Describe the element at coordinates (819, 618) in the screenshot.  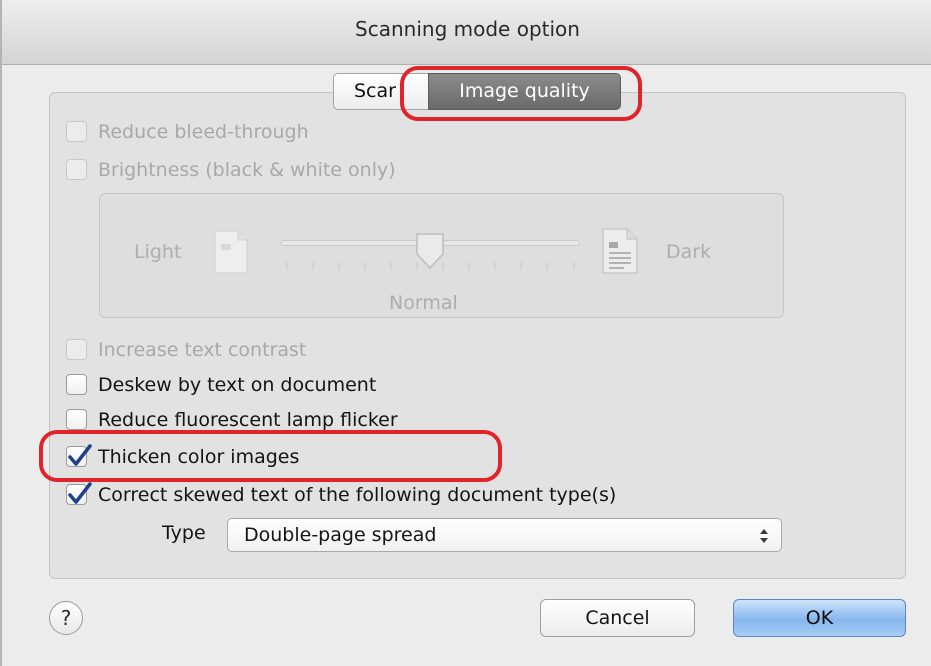
I see `ok-button: OK` at that location.